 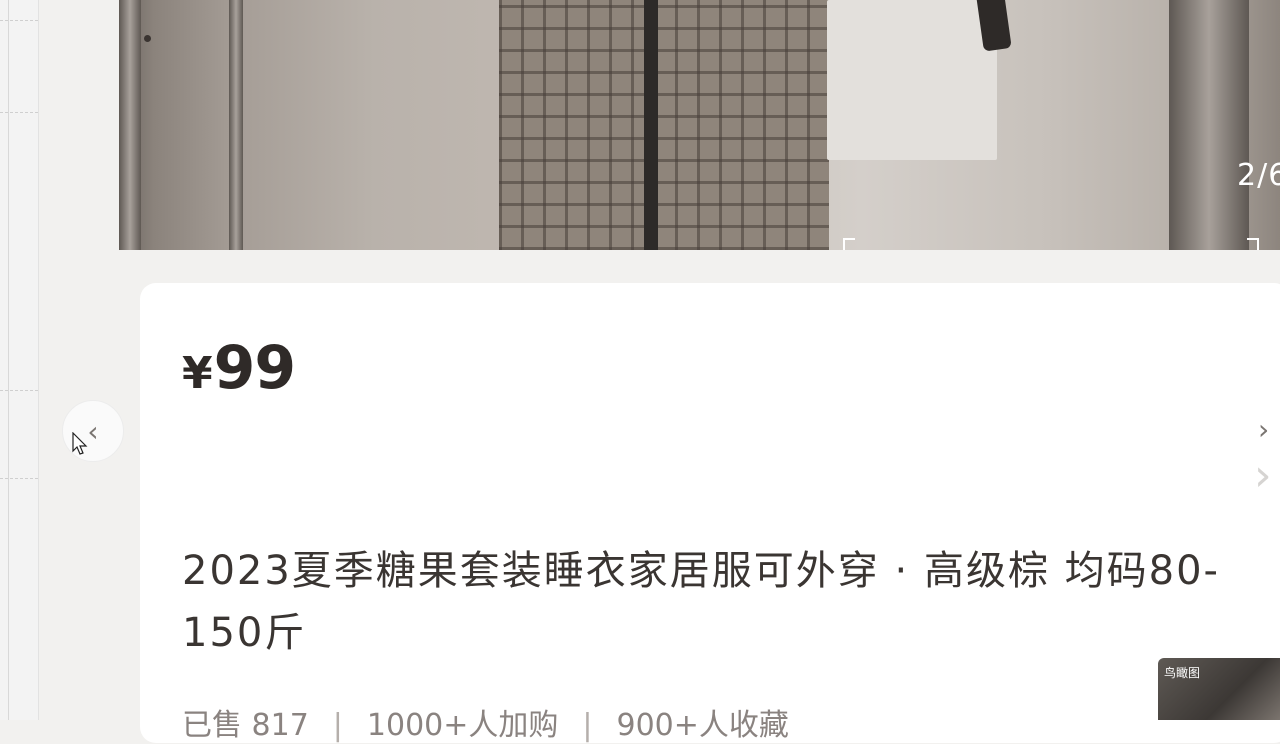 I want to click on image-counter: 2/6, so click(x=1258, y=175).